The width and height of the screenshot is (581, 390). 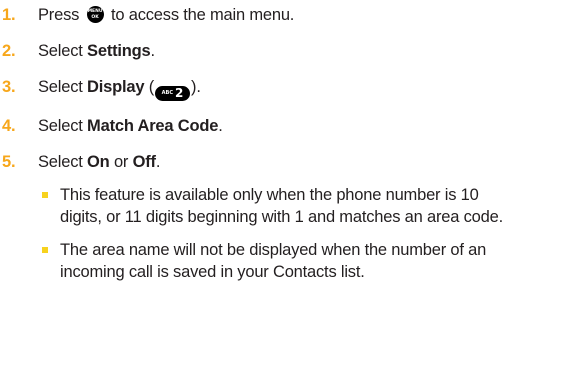 I want to click on menu-option-display: Display, so click(x=116, y=87).